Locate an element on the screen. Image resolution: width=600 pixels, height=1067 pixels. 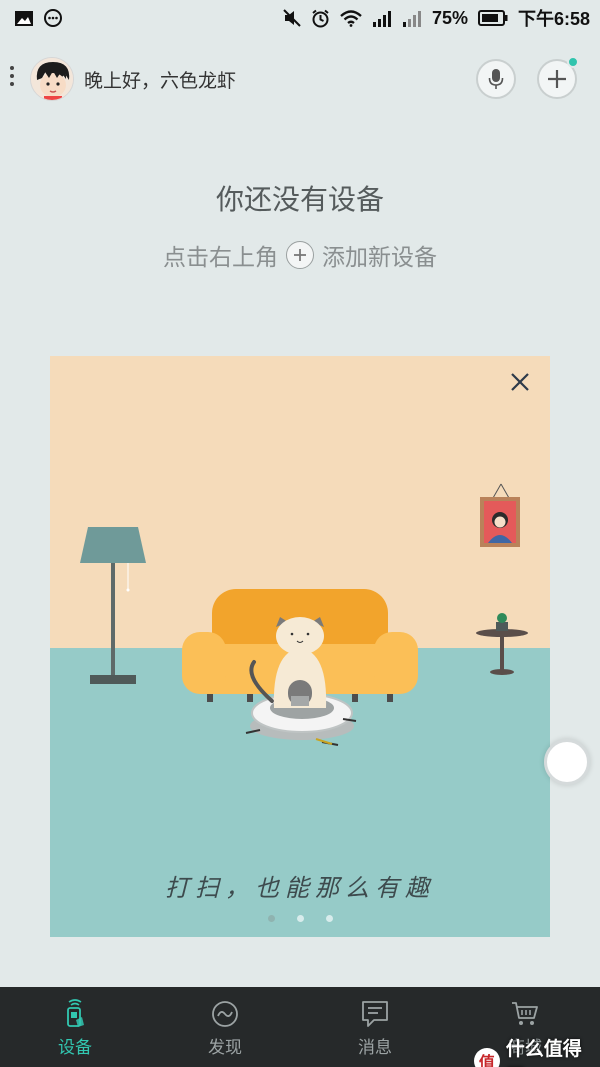
hint-text-after: 添加新设备 is located at coordinates (379, 258).